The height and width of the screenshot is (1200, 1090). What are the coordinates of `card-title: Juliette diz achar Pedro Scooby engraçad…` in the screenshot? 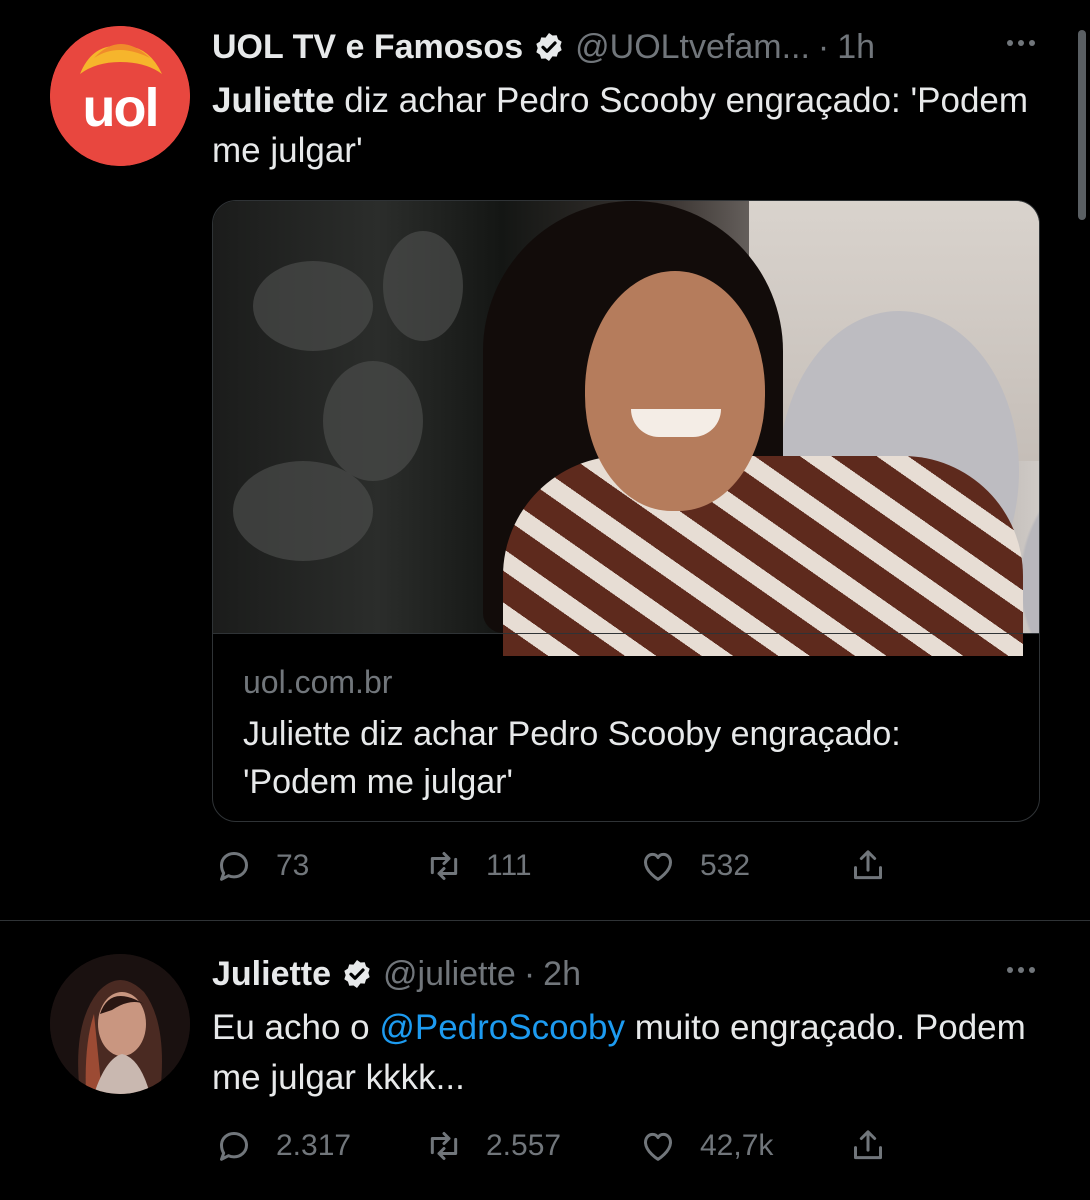 It's located at (572, 758).